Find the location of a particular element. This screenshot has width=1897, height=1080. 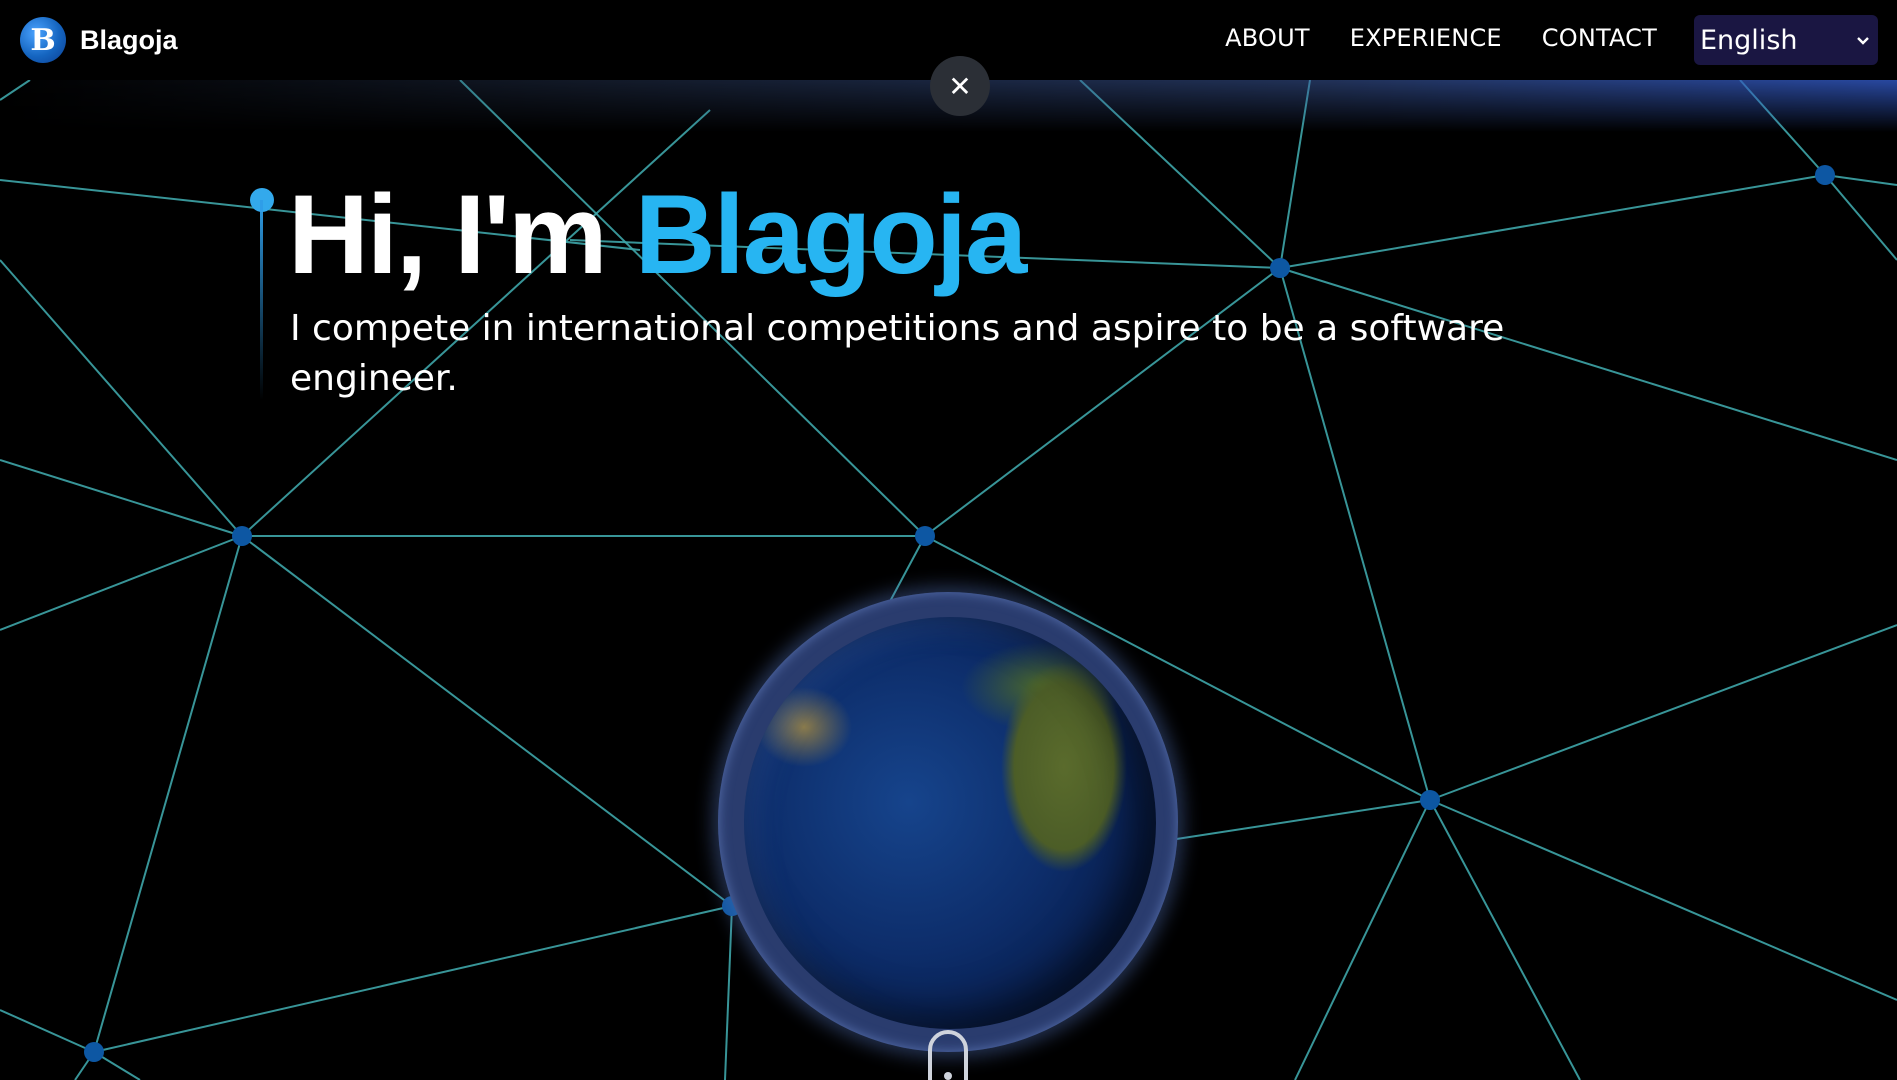

scroll-down-indicator is located at coordinates (948, 1055).